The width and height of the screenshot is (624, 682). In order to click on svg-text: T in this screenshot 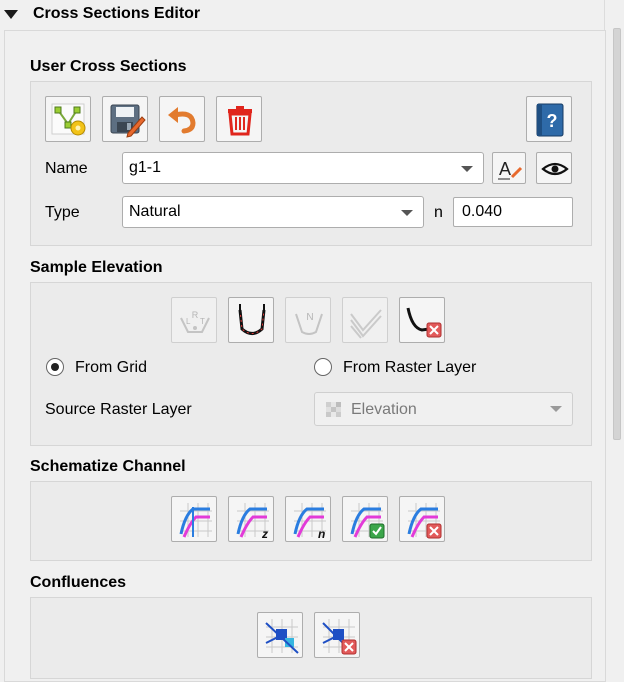, I will do `click(202, 321)`.